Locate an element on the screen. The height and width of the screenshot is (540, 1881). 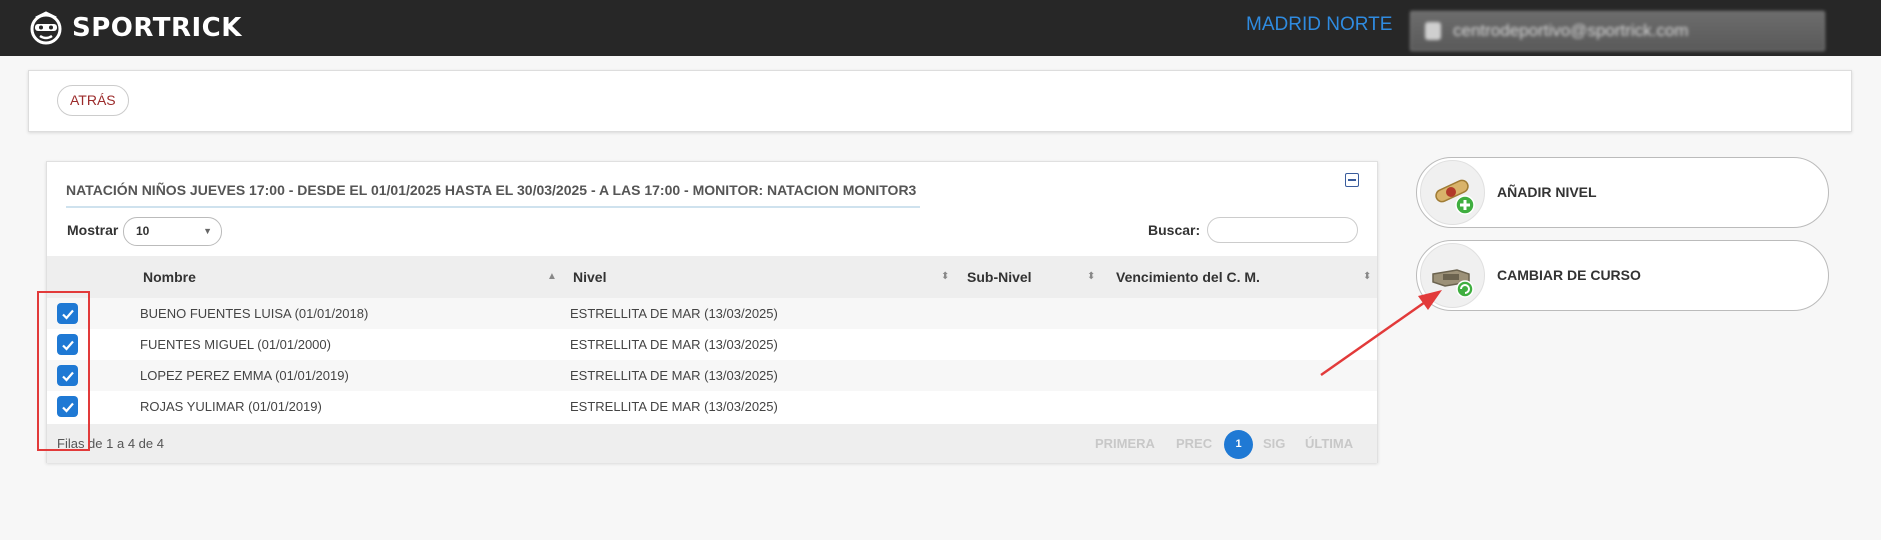
show-entries-value: 10 is located at coordinates (143, 231).